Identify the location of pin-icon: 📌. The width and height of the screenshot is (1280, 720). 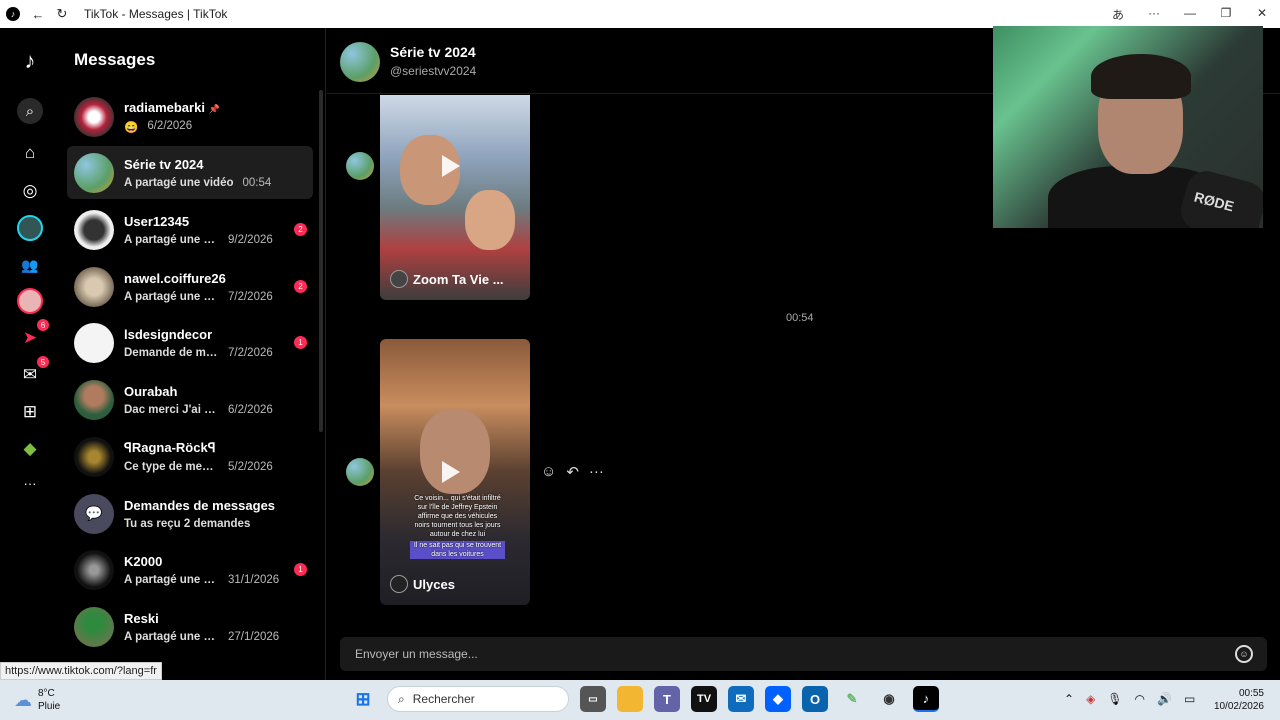
(214, 108).